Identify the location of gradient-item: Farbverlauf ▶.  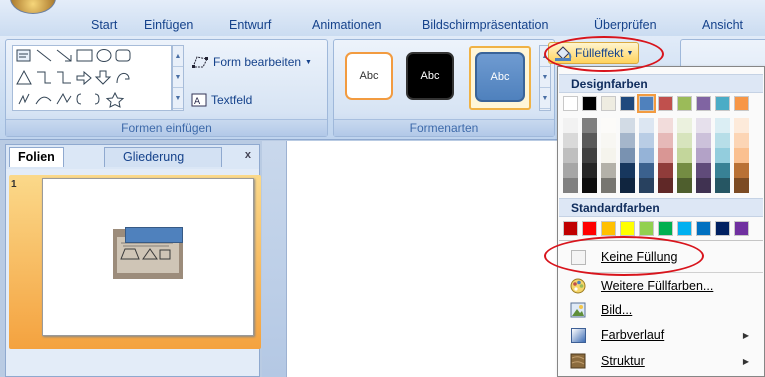
(661, 335).